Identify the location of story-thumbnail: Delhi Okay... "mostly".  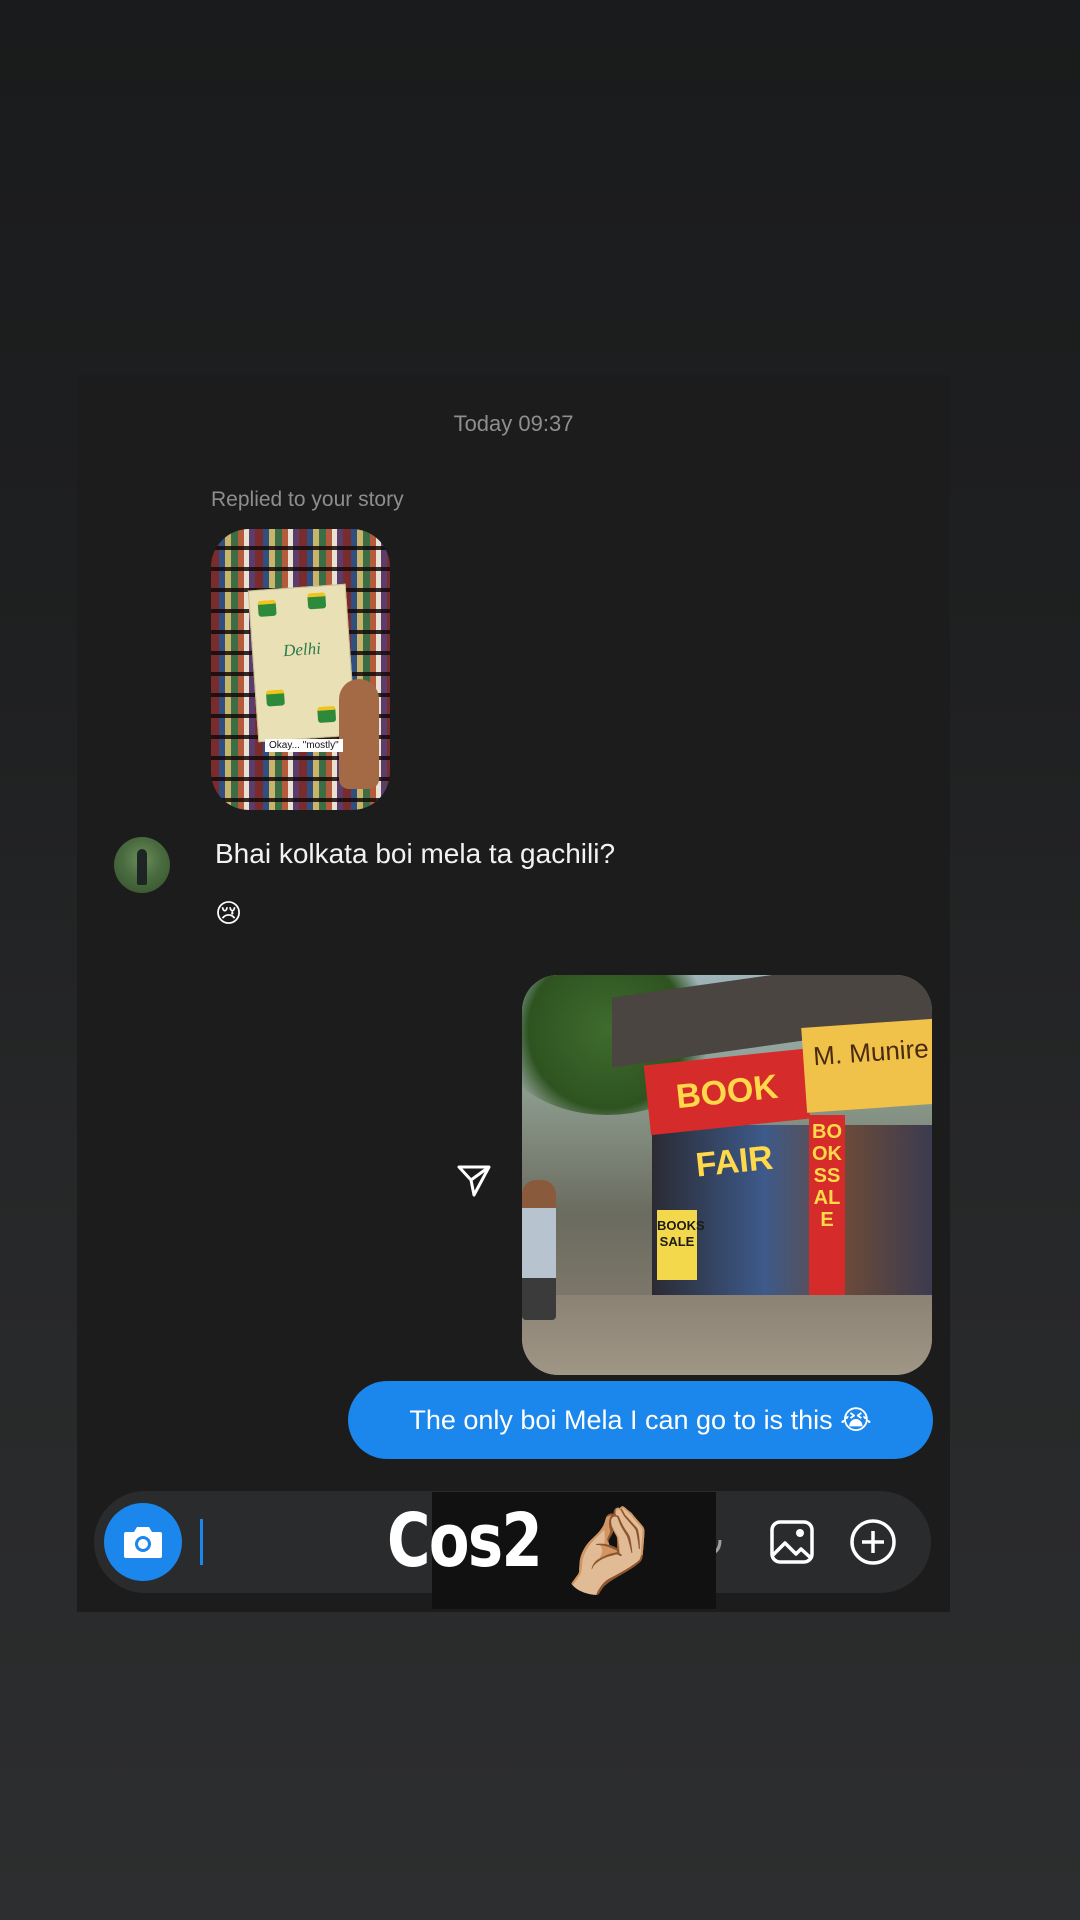
(300, 669).